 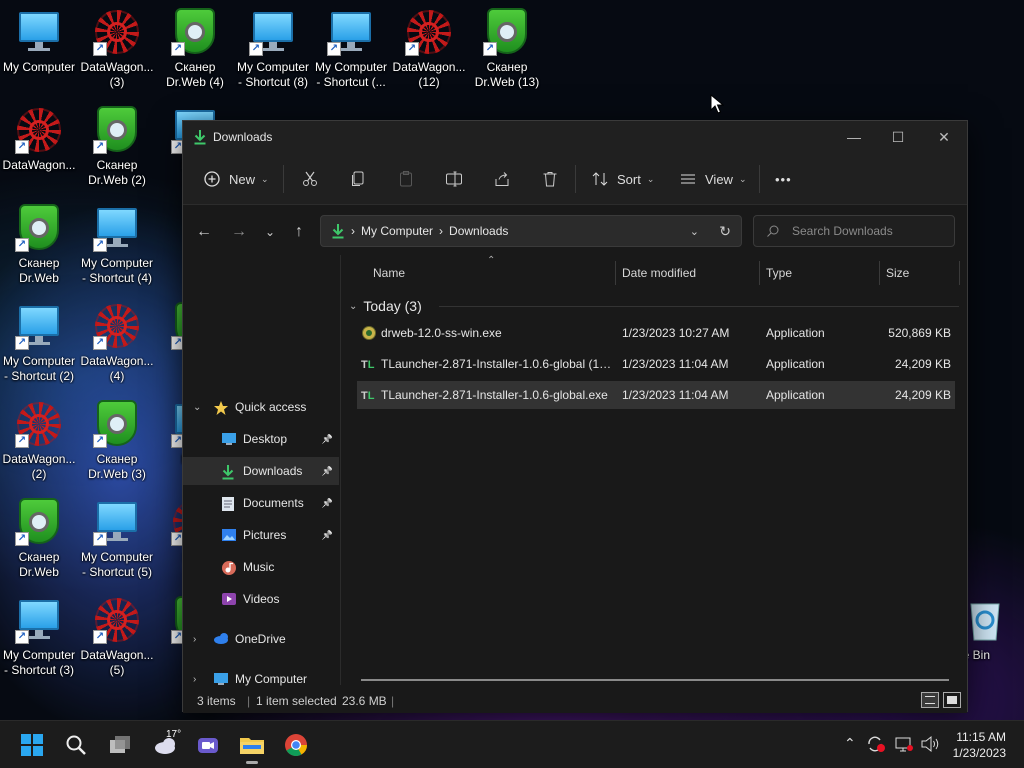 What do you see at coordinates (273, 471) in the screenshot?
I see `nav-label: Downloads` at bounding box center [273, 471].